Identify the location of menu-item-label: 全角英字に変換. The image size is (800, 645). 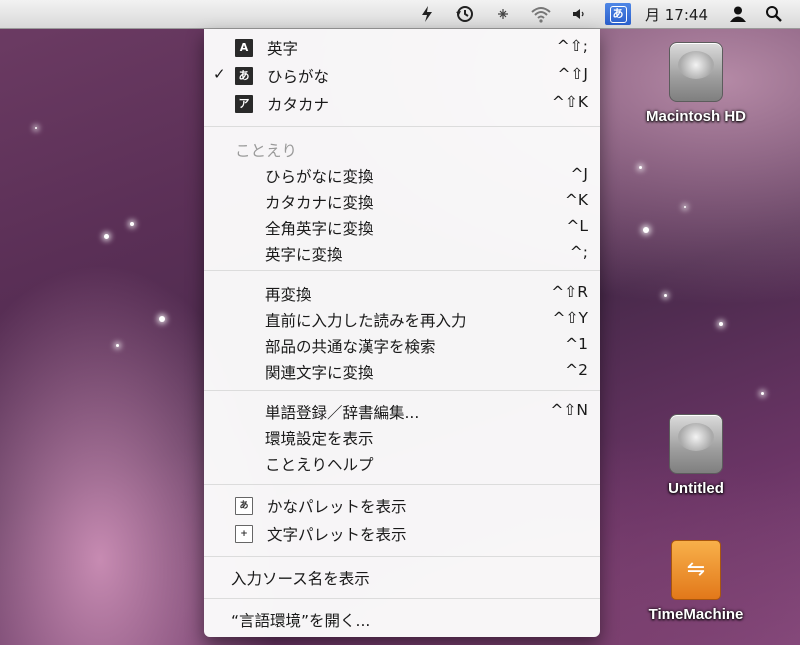
(319, 229).